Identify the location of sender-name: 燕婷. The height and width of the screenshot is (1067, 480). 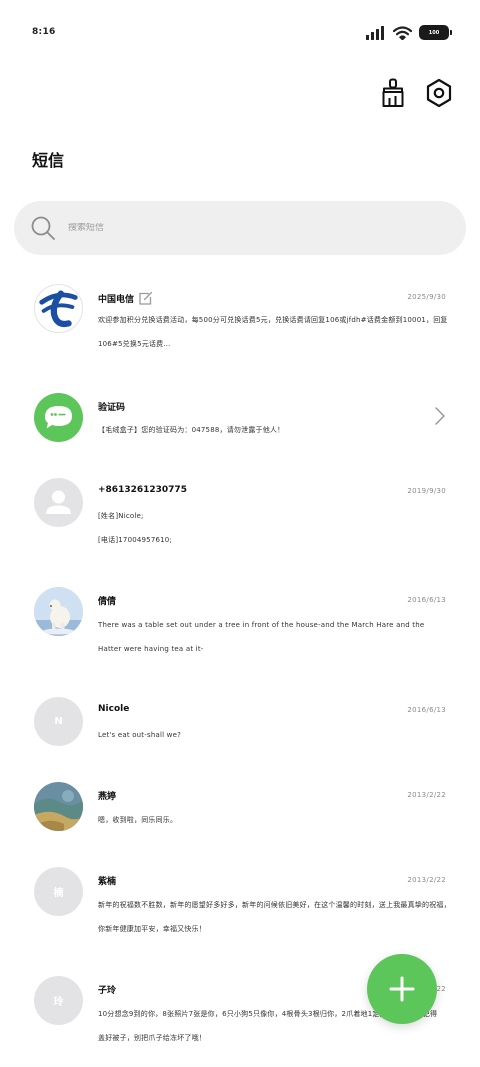
(107, 797).